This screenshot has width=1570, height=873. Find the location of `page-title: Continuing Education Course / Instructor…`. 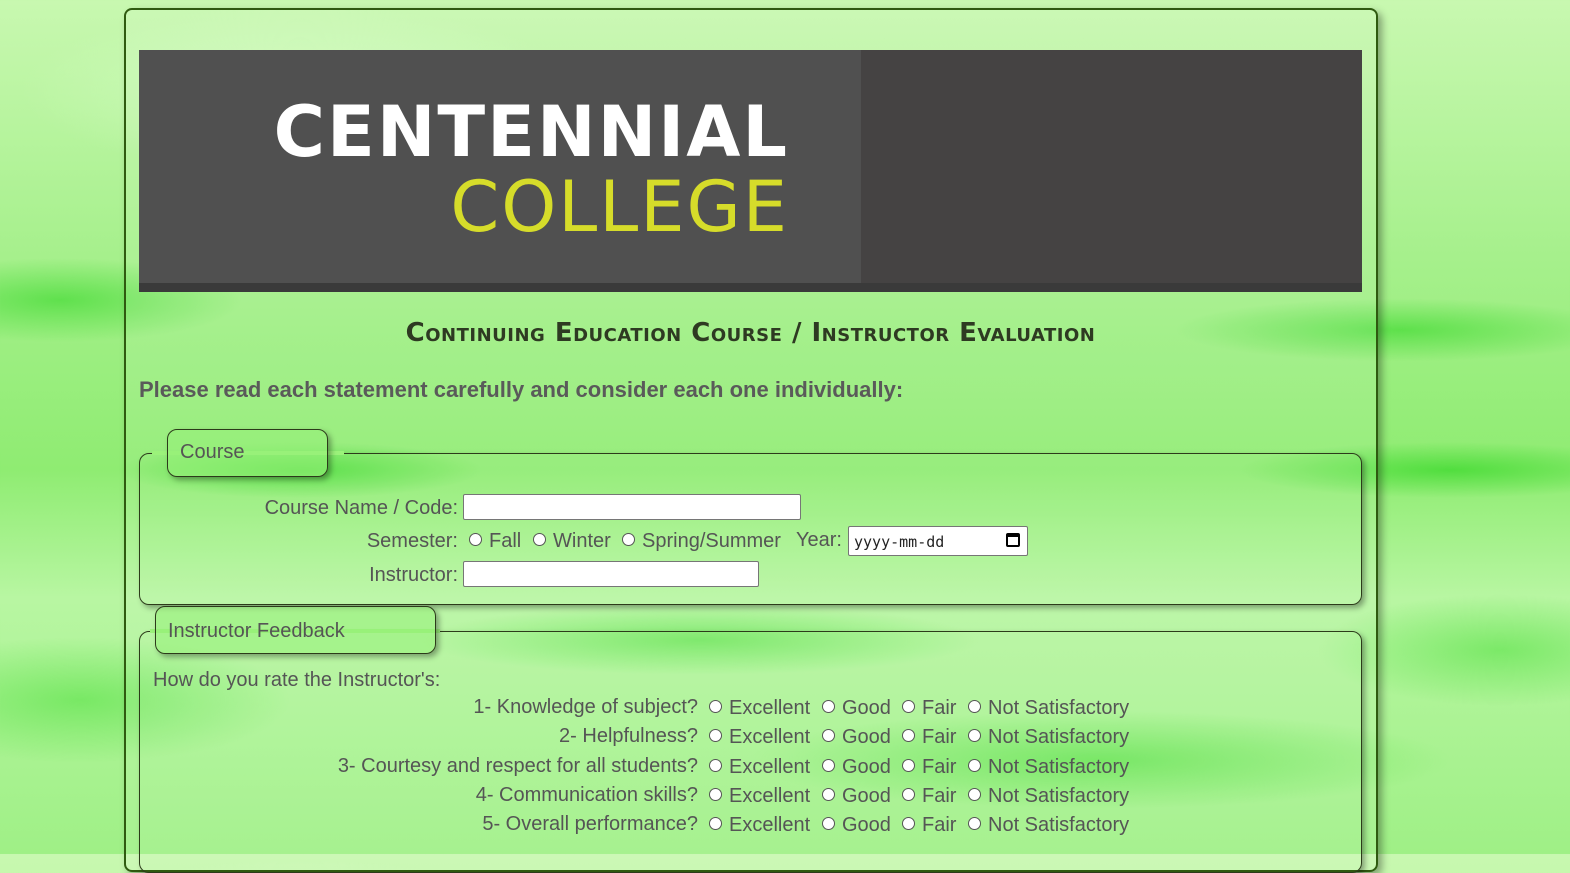

page-title: Continuing Education Course / Instructor… is located at coordinates (750, 333).